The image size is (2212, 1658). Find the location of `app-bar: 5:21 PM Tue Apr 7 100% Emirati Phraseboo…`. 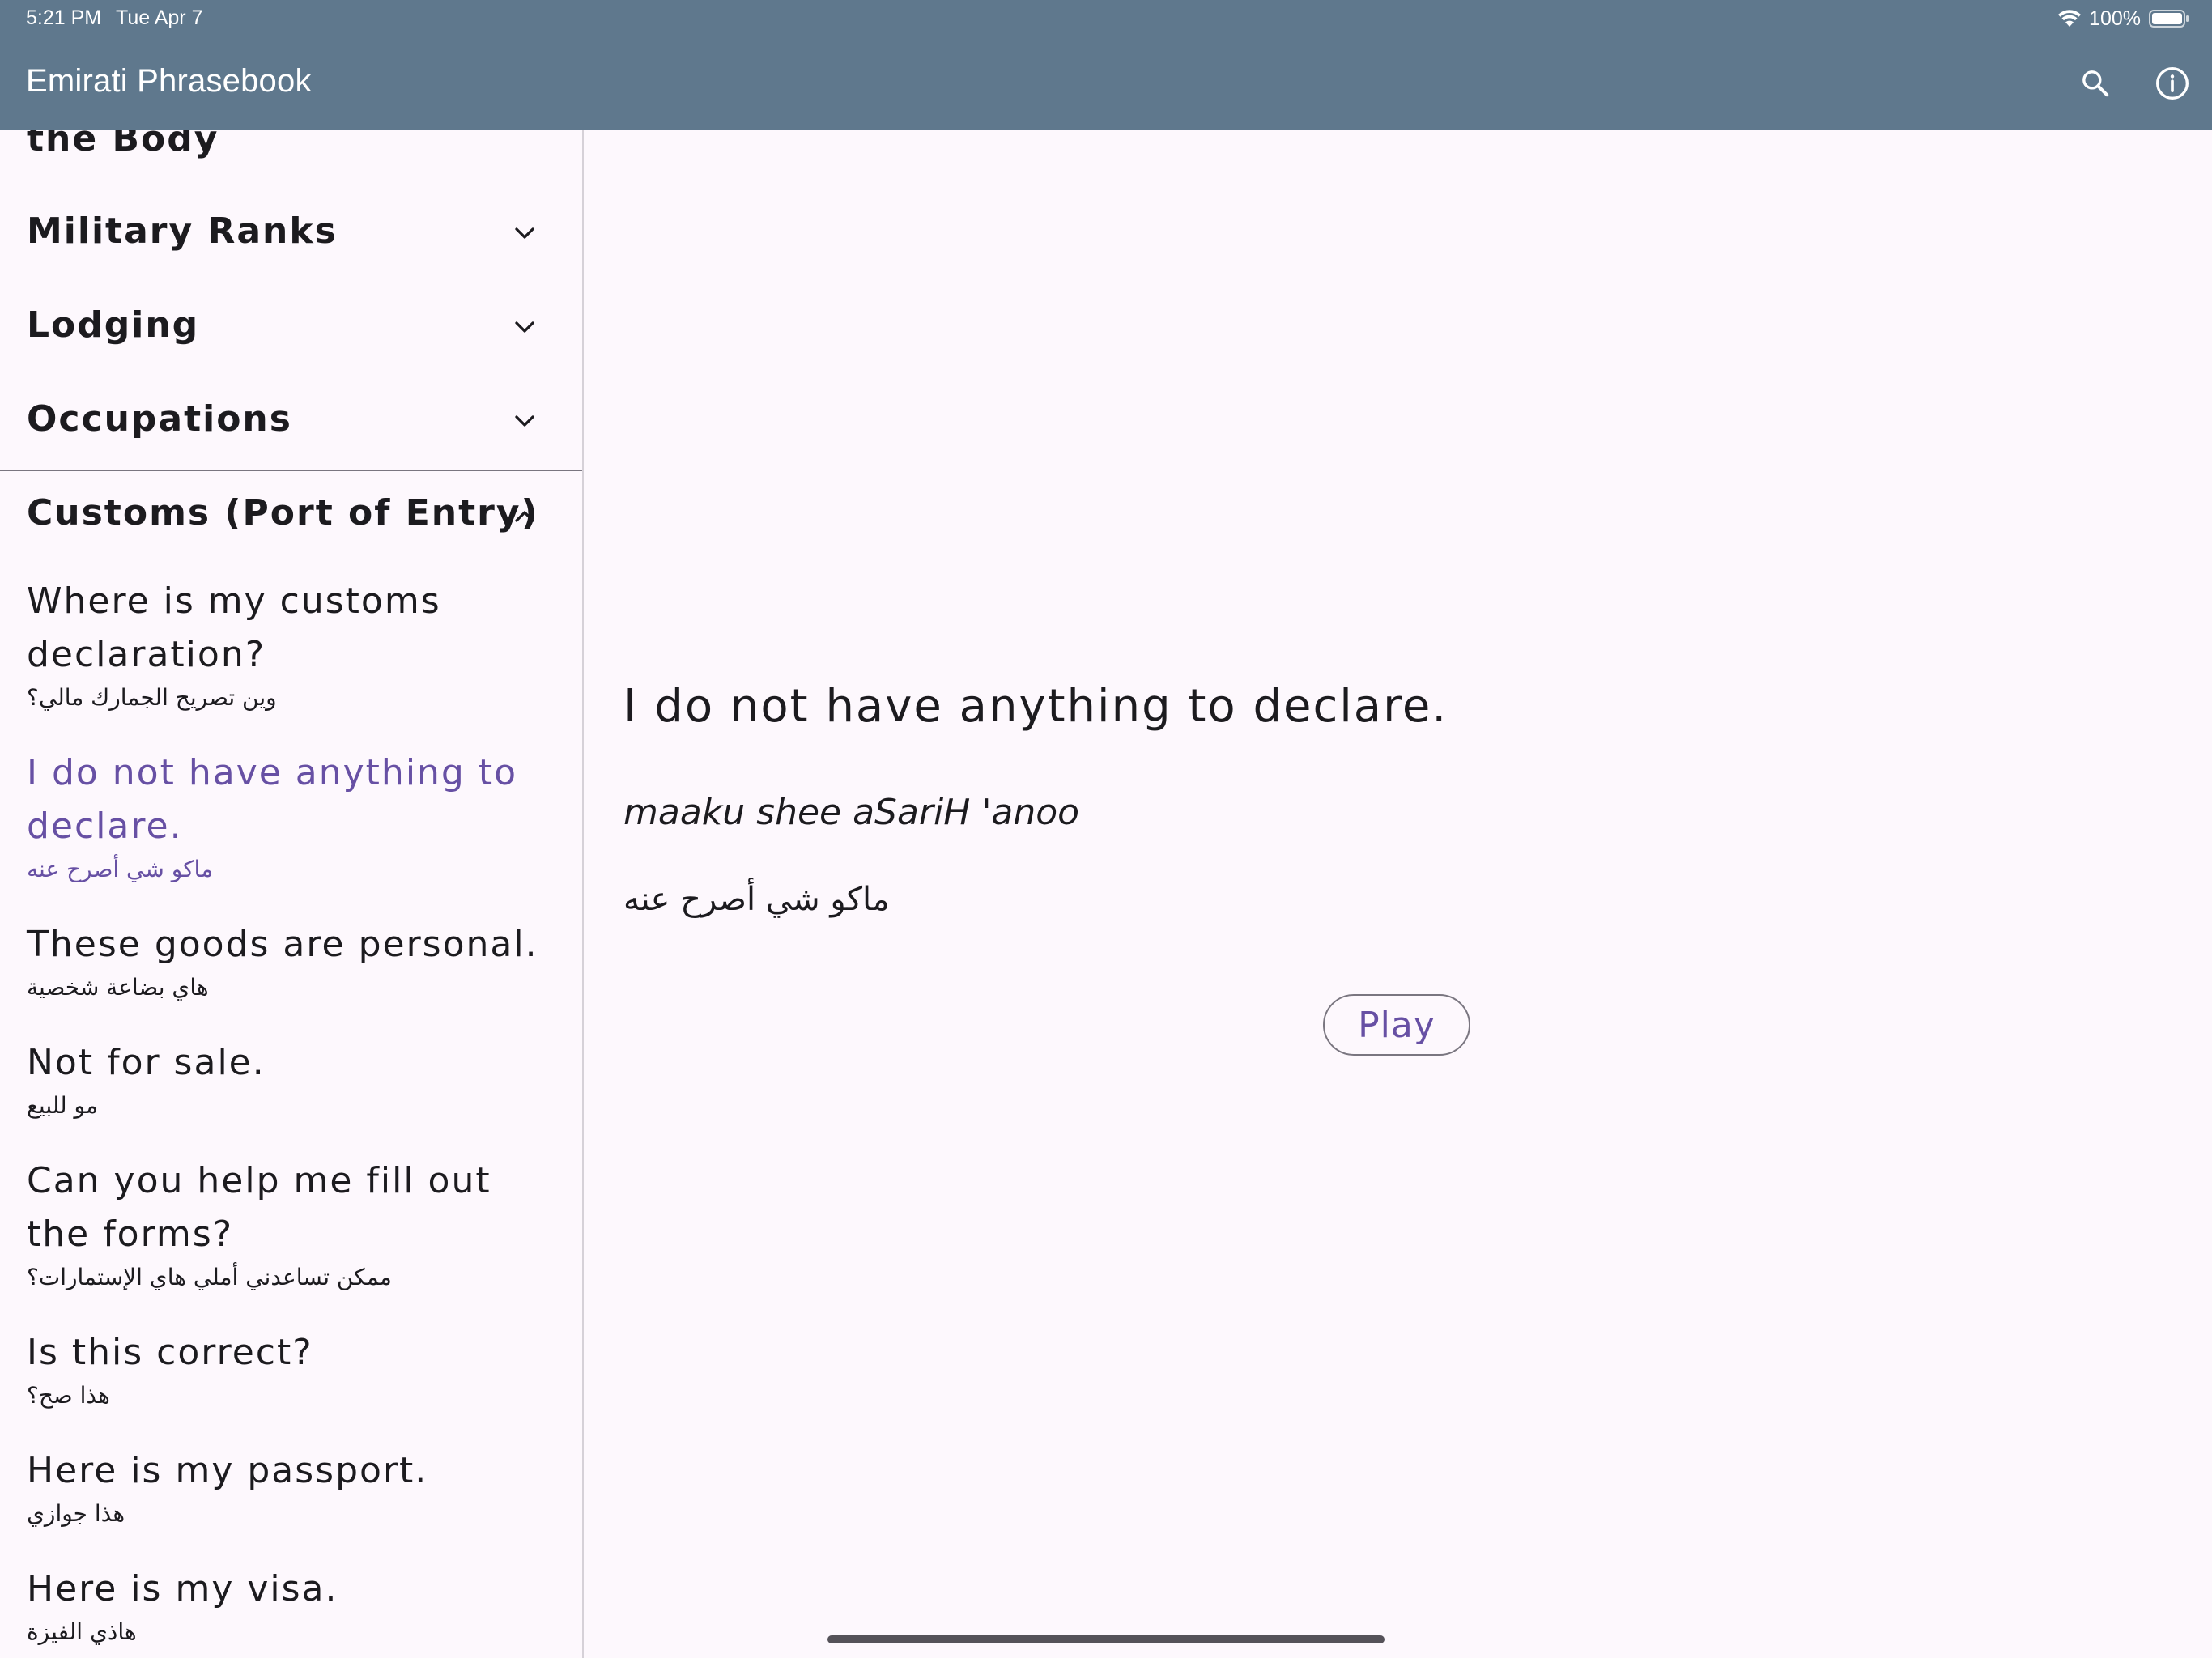

app-bar: 5:21 PM Tue Apr 7 100% Emirati Phraseboo… is located at coordinates (1106, 65).